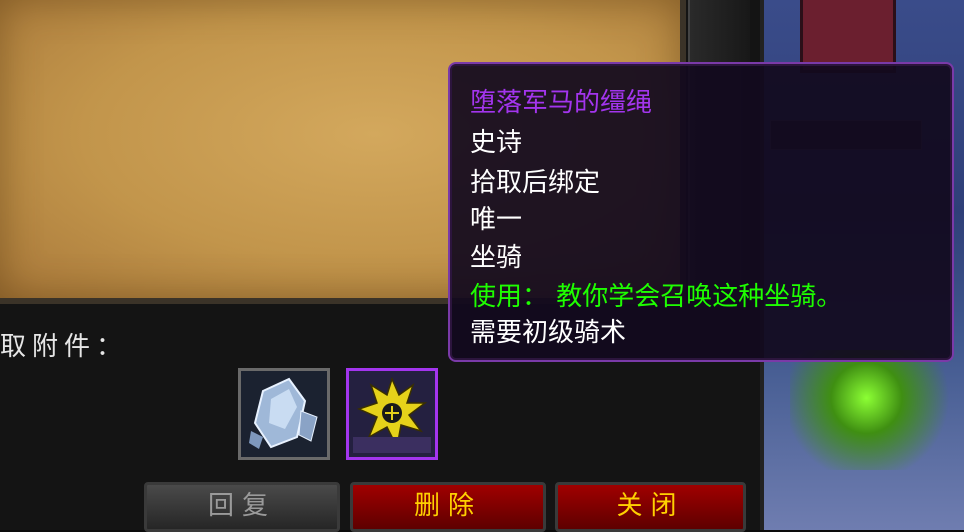 The height and width of the screenshot is (532, 964). I want to click on item-requirement: 需要初级骑术, so click(548, 333).